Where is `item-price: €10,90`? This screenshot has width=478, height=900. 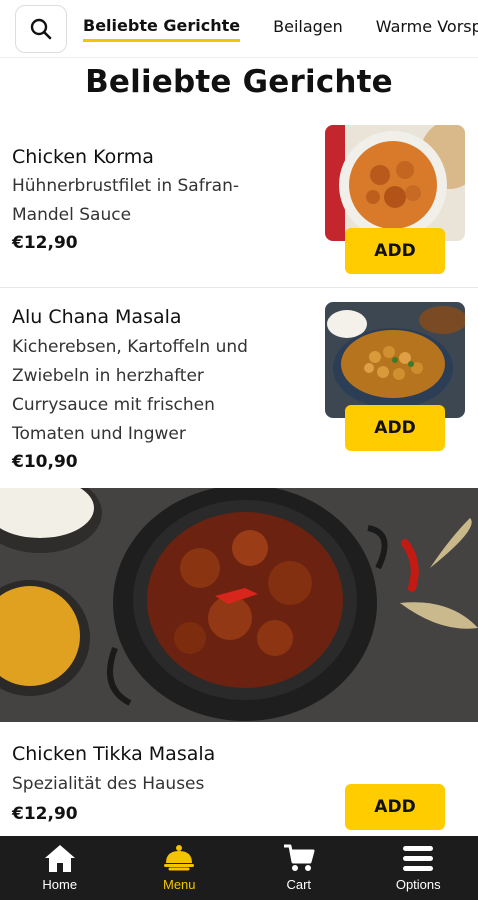 item-price: €10,90 is located at coordinates (45, 462).